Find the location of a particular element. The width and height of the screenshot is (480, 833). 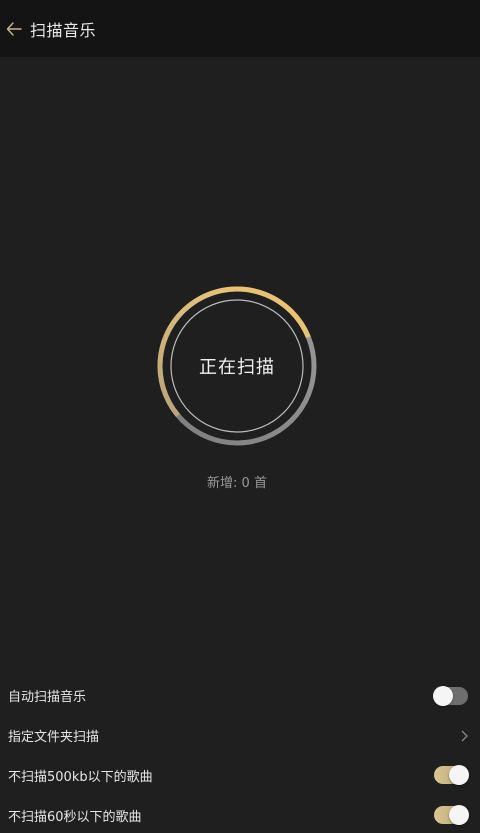

setting-folder-scan: 指定文件夹扫描 is located at coordinates (240, 735).